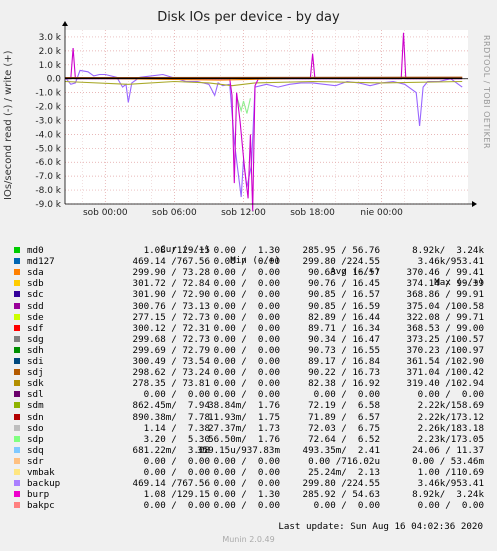 The width and height of the screenshot is (497, 551). I want to click on legend-name: sdd, so click(35, 306).